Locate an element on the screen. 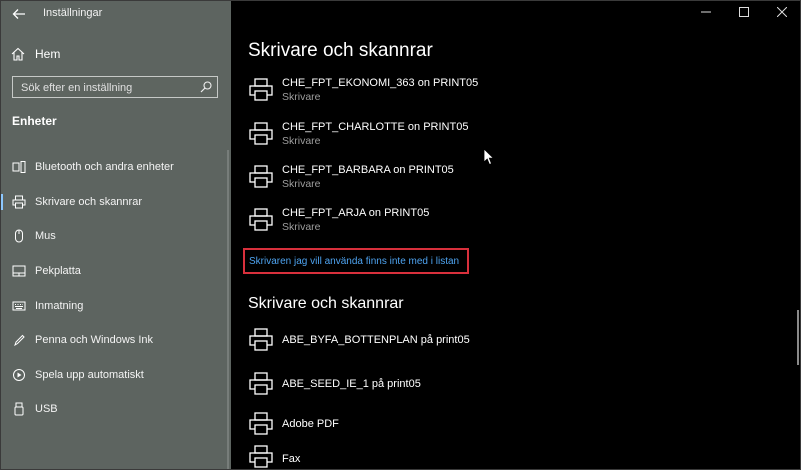 This screenshot has width=801, height=470. printer-name: Fax is located at coordinates (291, 459).